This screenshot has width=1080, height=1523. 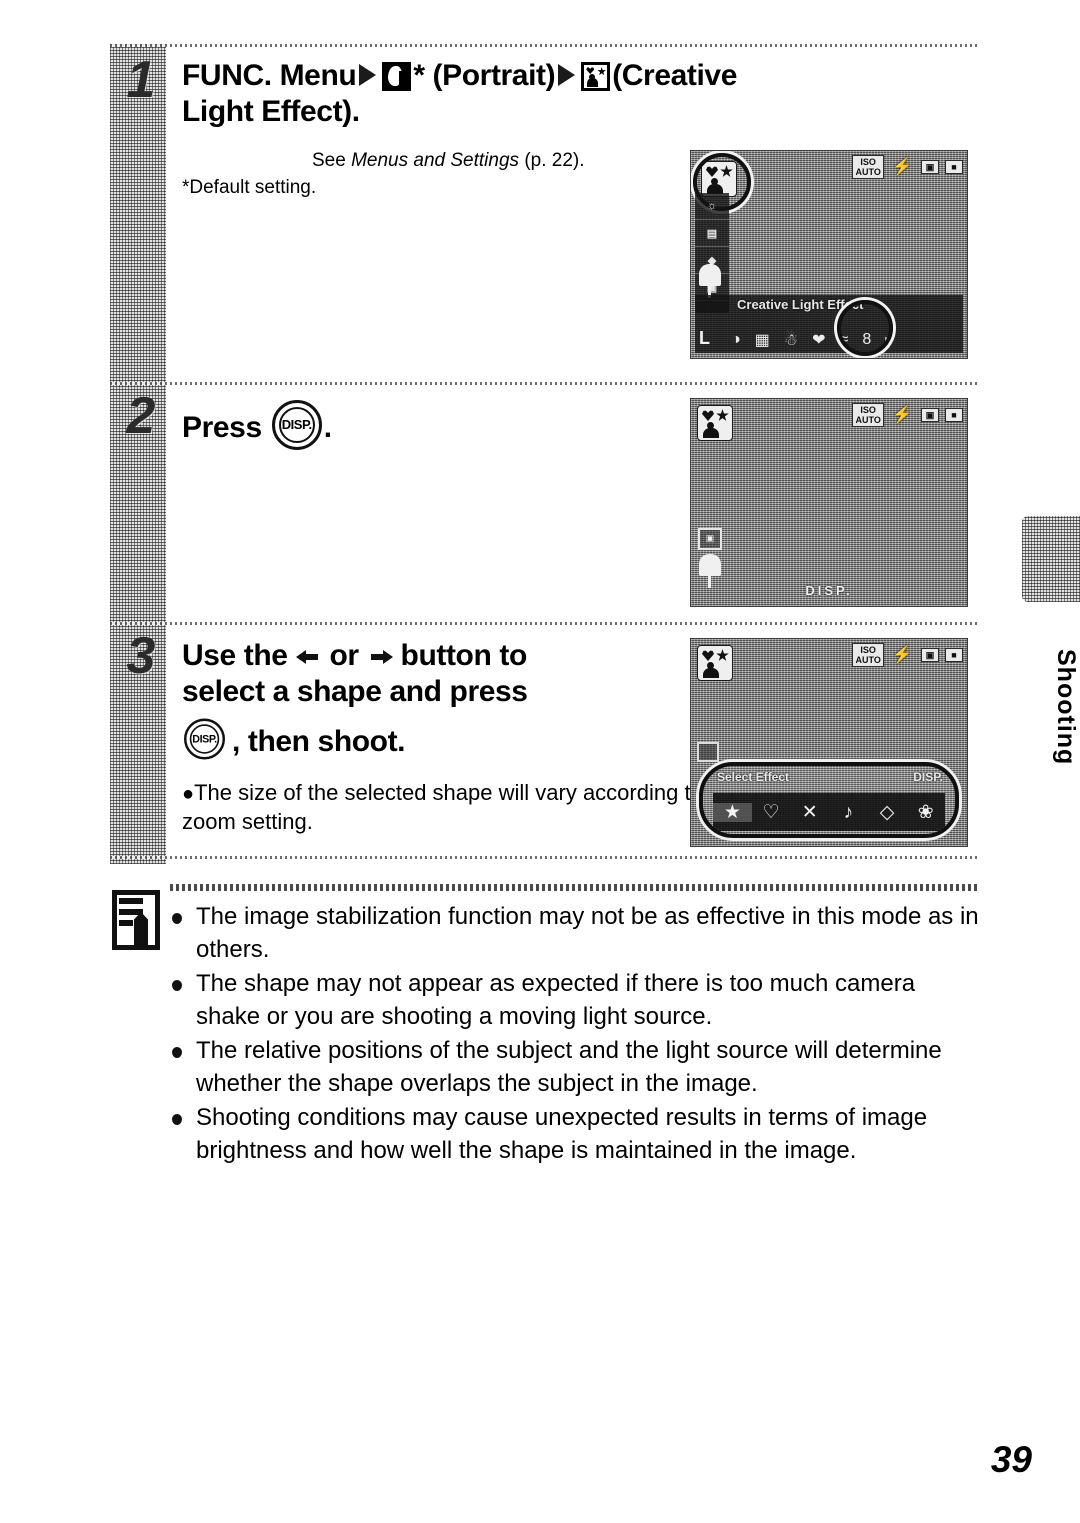 I want to click on iso-icon-3: ISO AUTO, so click(x=868, y=655).